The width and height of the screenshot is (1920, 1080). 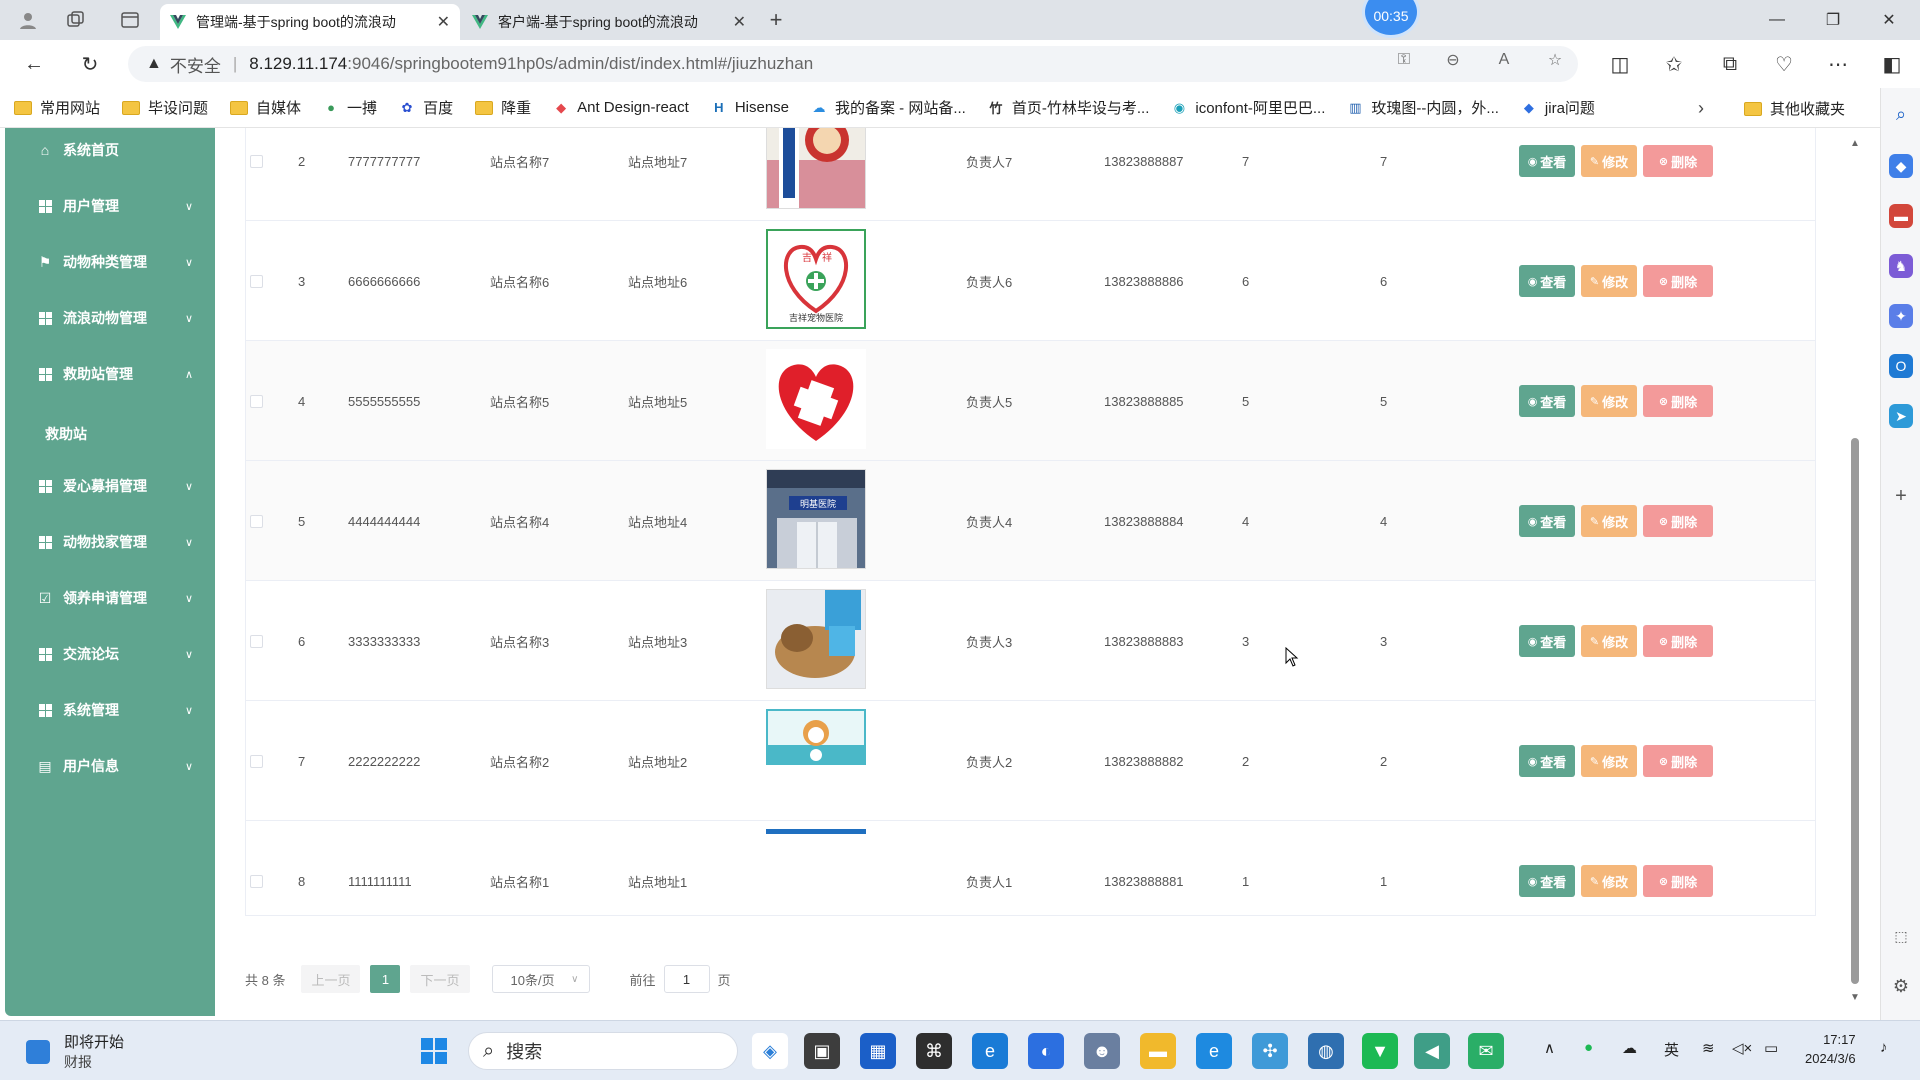 What do you see at coordinates (426, 107) in the screenshot?
I see `bookmark-link: ✿ 百度` at bounding box center [426, 107].